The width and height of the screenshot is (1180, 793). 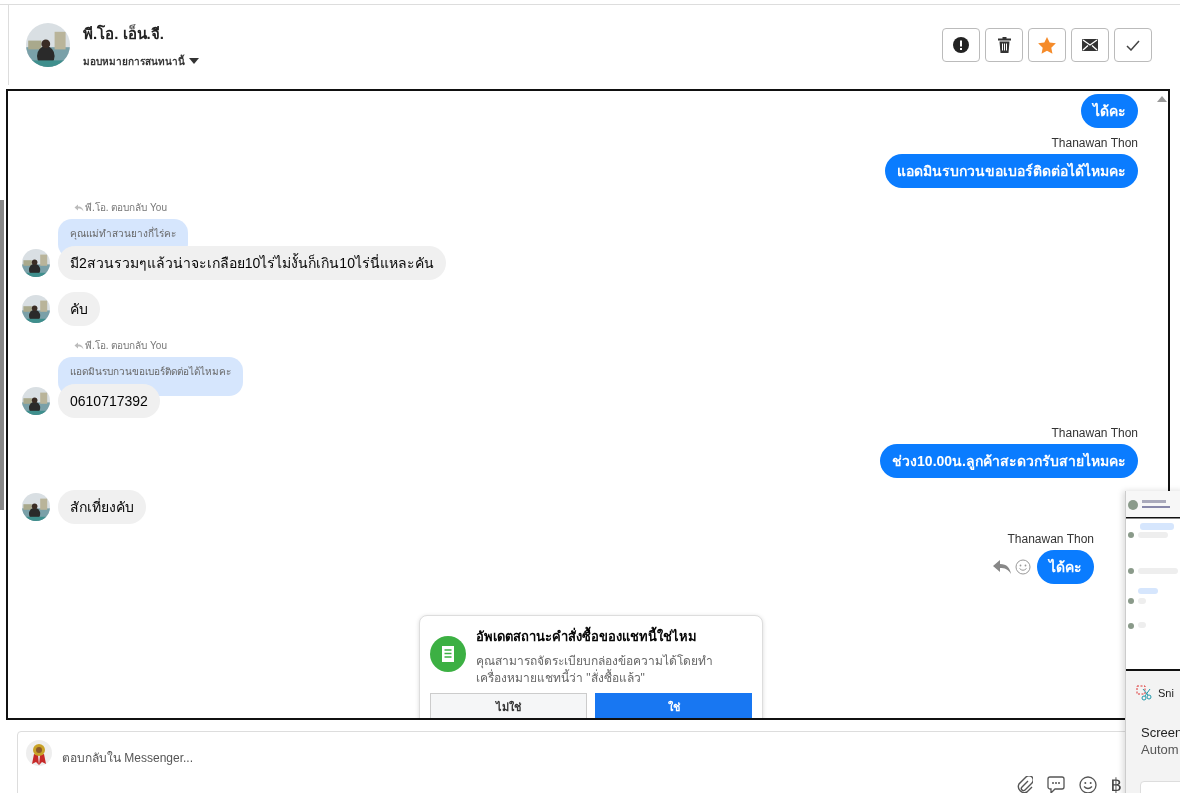 I want to click on message-bubble: คับ, so click(x=79, y=309).